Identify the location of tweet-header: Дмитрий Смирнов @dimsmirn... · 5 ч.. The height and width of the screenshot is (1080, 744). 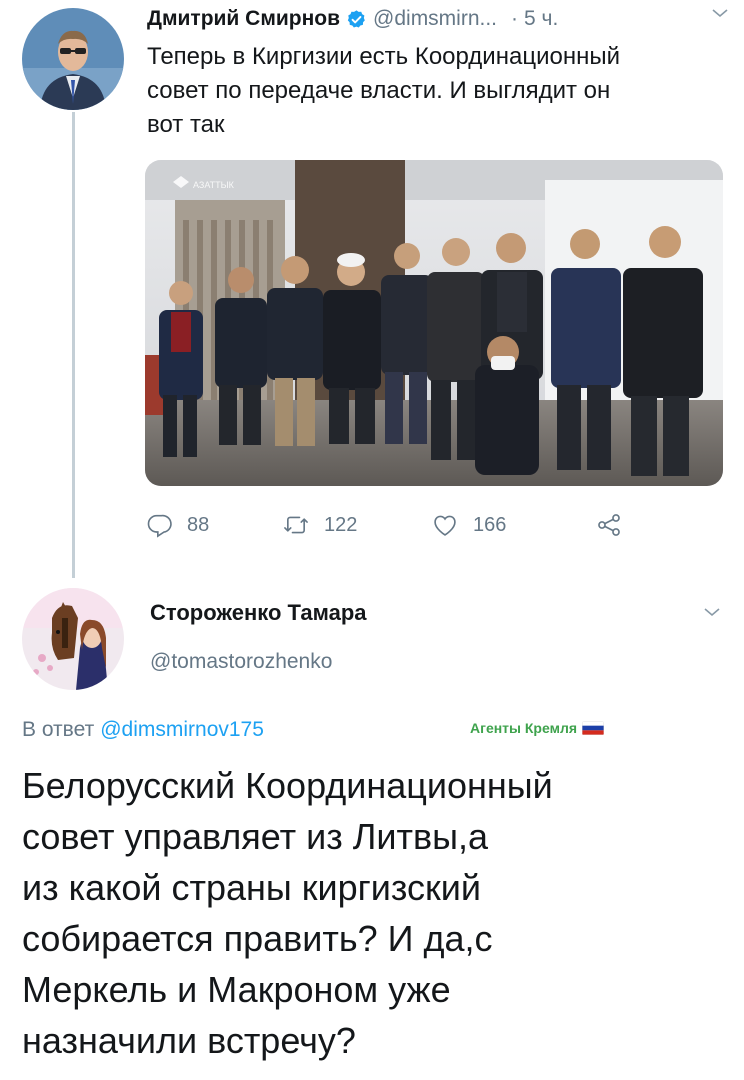
(437, 19).